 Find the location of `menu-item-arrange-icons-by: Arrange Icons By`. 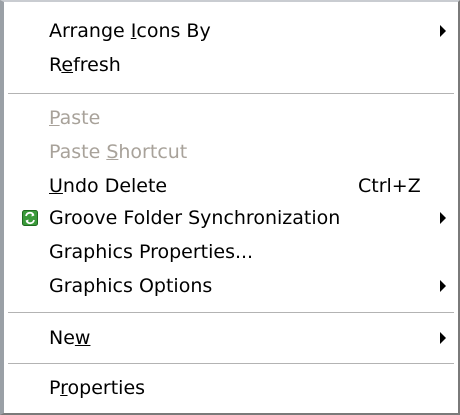

menu-item-arrange-icons-by: Arrange Icons By is located at coordinates (231, 31).